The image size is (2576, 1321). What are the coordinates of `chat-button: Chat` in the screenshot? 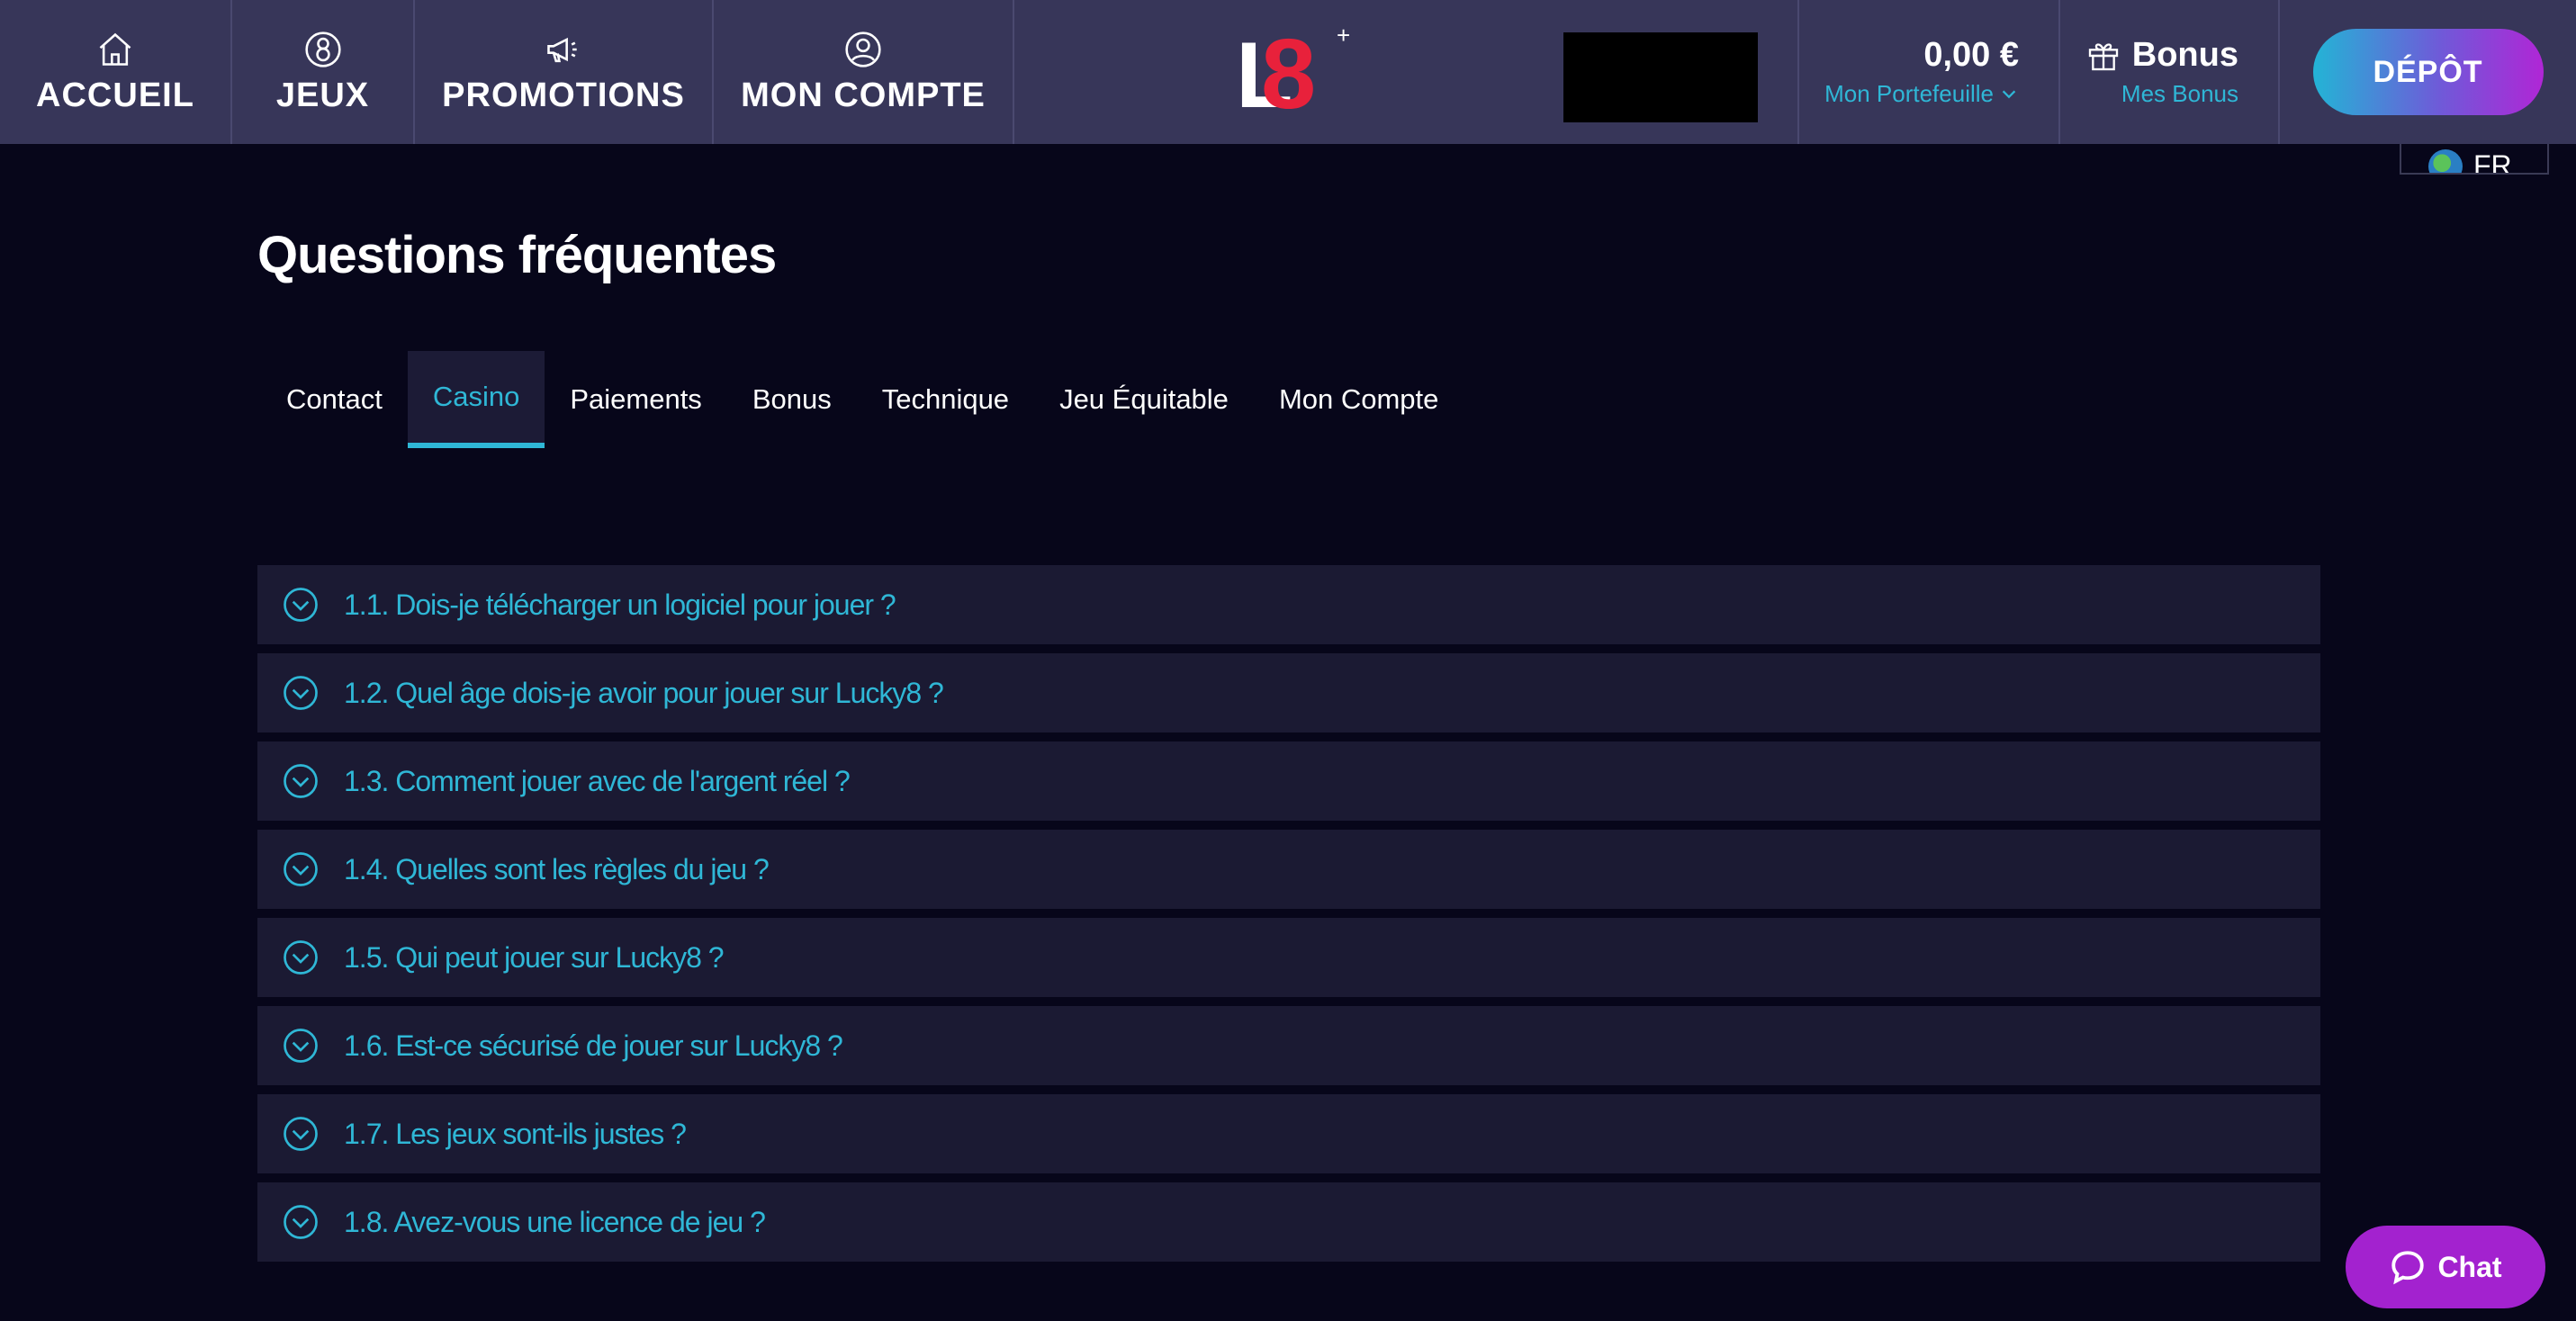 It's located at (2445, 1267).